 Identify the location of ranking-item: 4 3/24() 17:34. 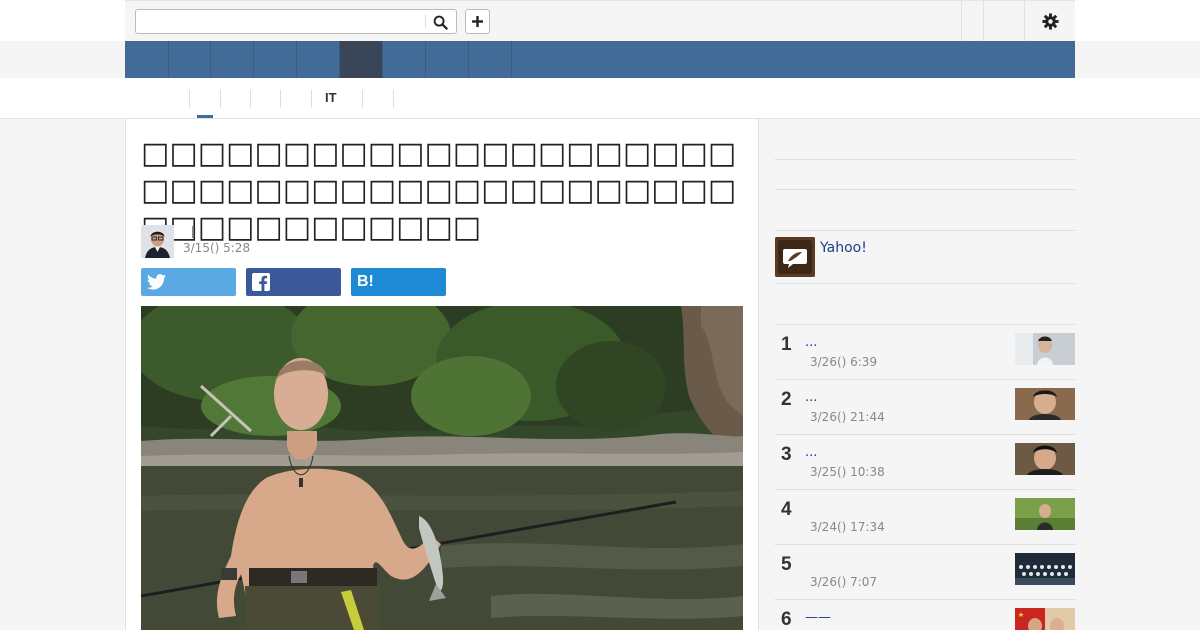
(925, 516).